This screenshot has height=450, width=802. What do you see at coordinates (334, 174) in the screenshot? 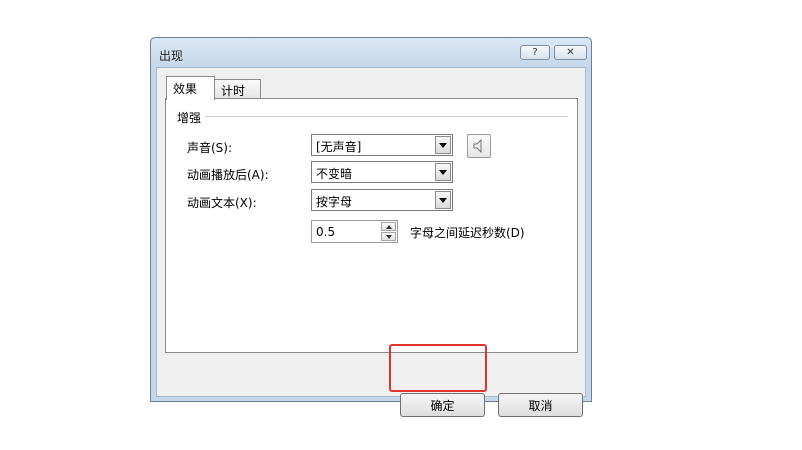
I see `after-animation-dropdown-value: 不变暗` at bounding box center [334, 174].